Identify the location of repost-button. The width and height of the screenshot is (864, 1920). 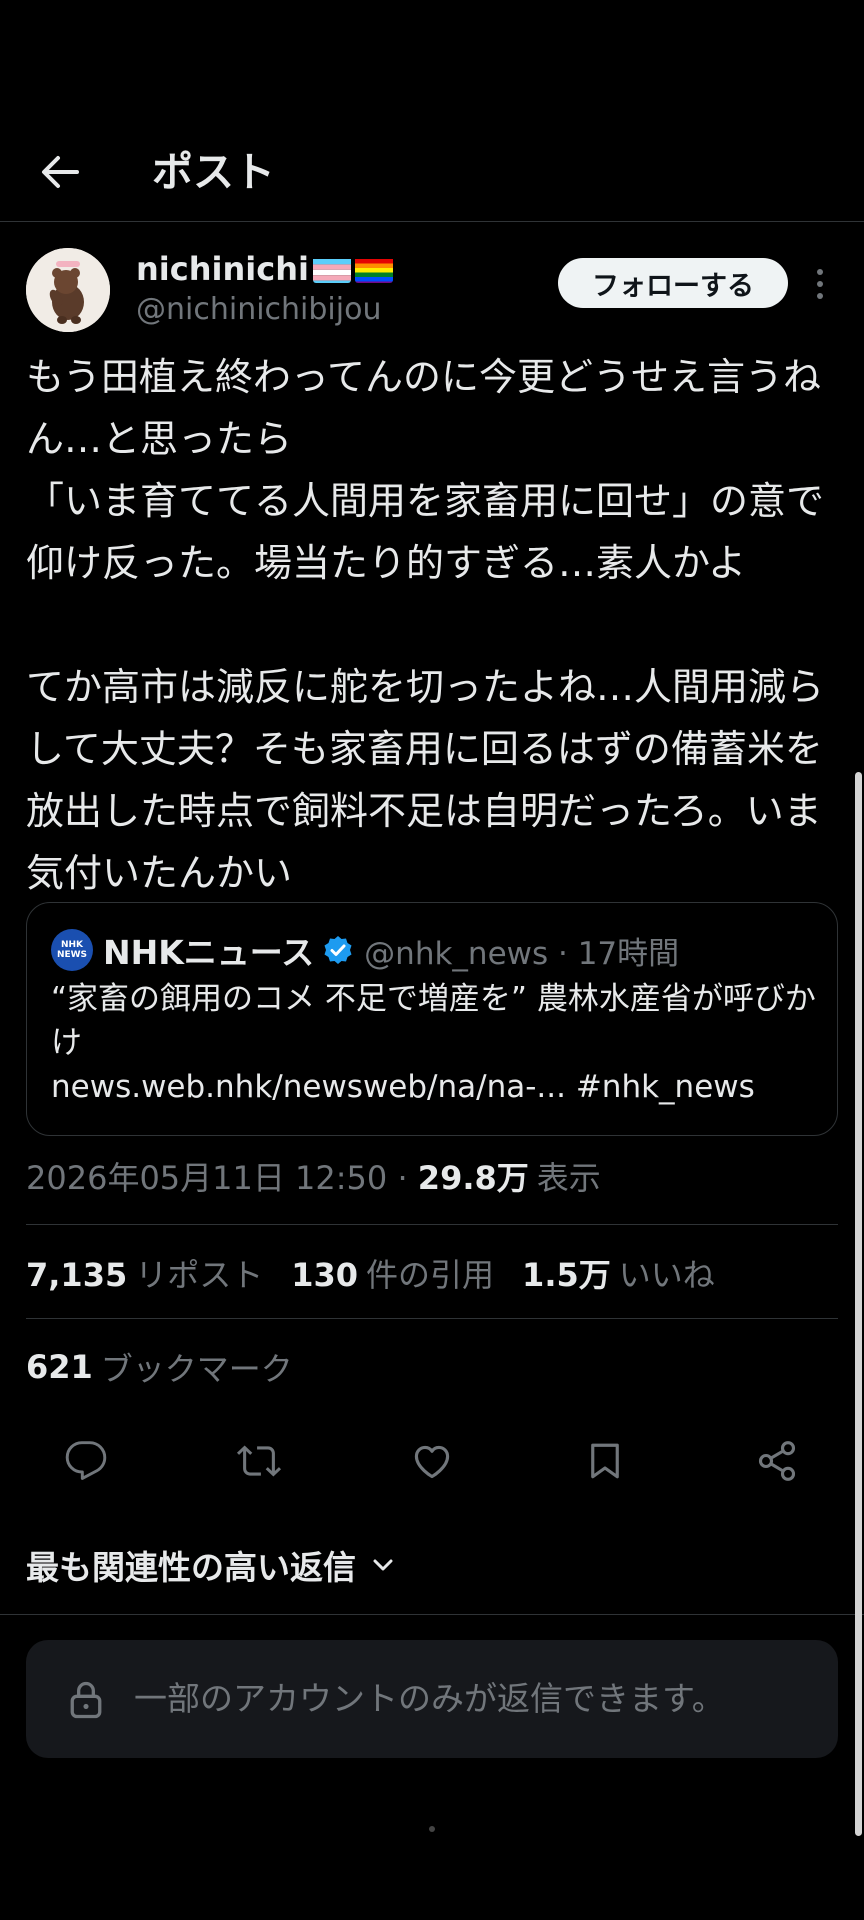
(259, 1461).